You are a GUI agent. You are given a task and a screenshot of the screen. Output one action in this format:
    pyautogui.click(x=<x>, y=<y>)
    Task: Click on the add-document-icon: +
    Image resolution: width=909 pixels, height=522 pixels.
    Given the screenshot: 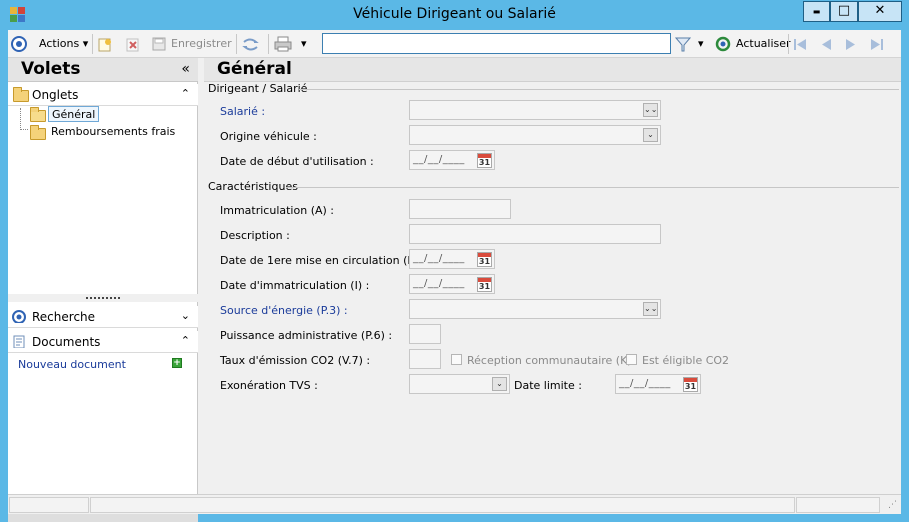 What is the action you would take?
    pyautogui.click(x=177, y=363)
    